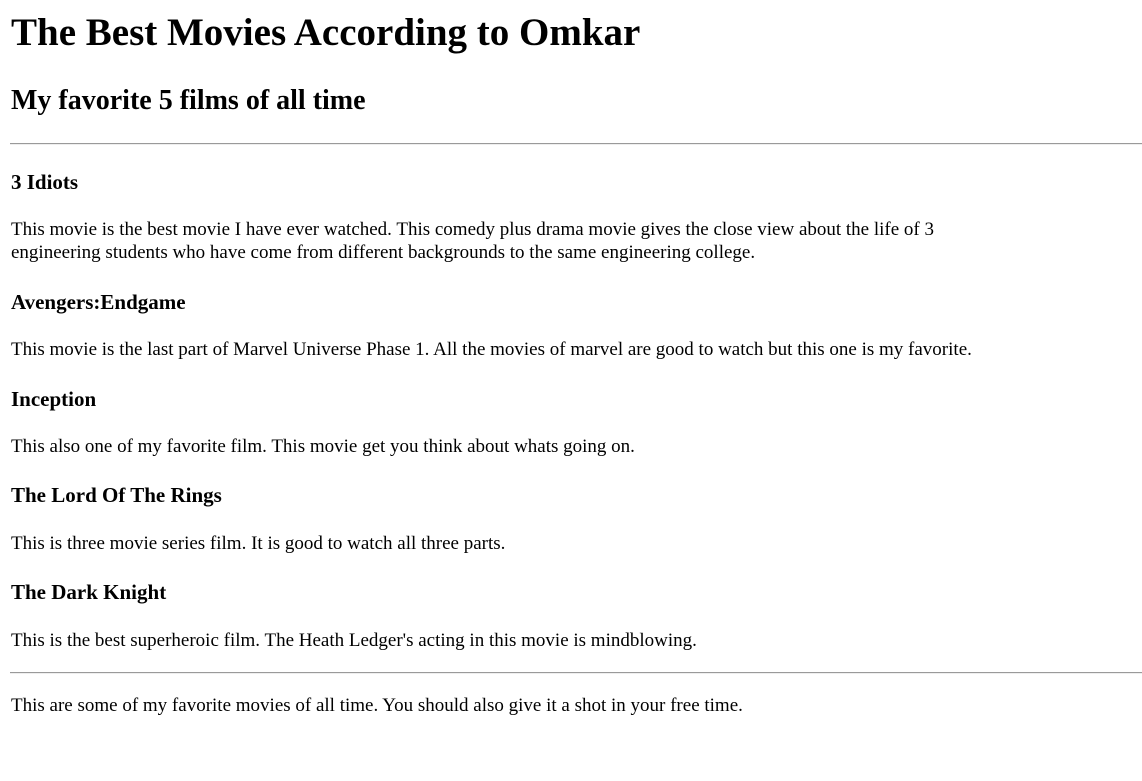 The image size is (1142, 781). I want to click on top-divider, so click(576, 144).